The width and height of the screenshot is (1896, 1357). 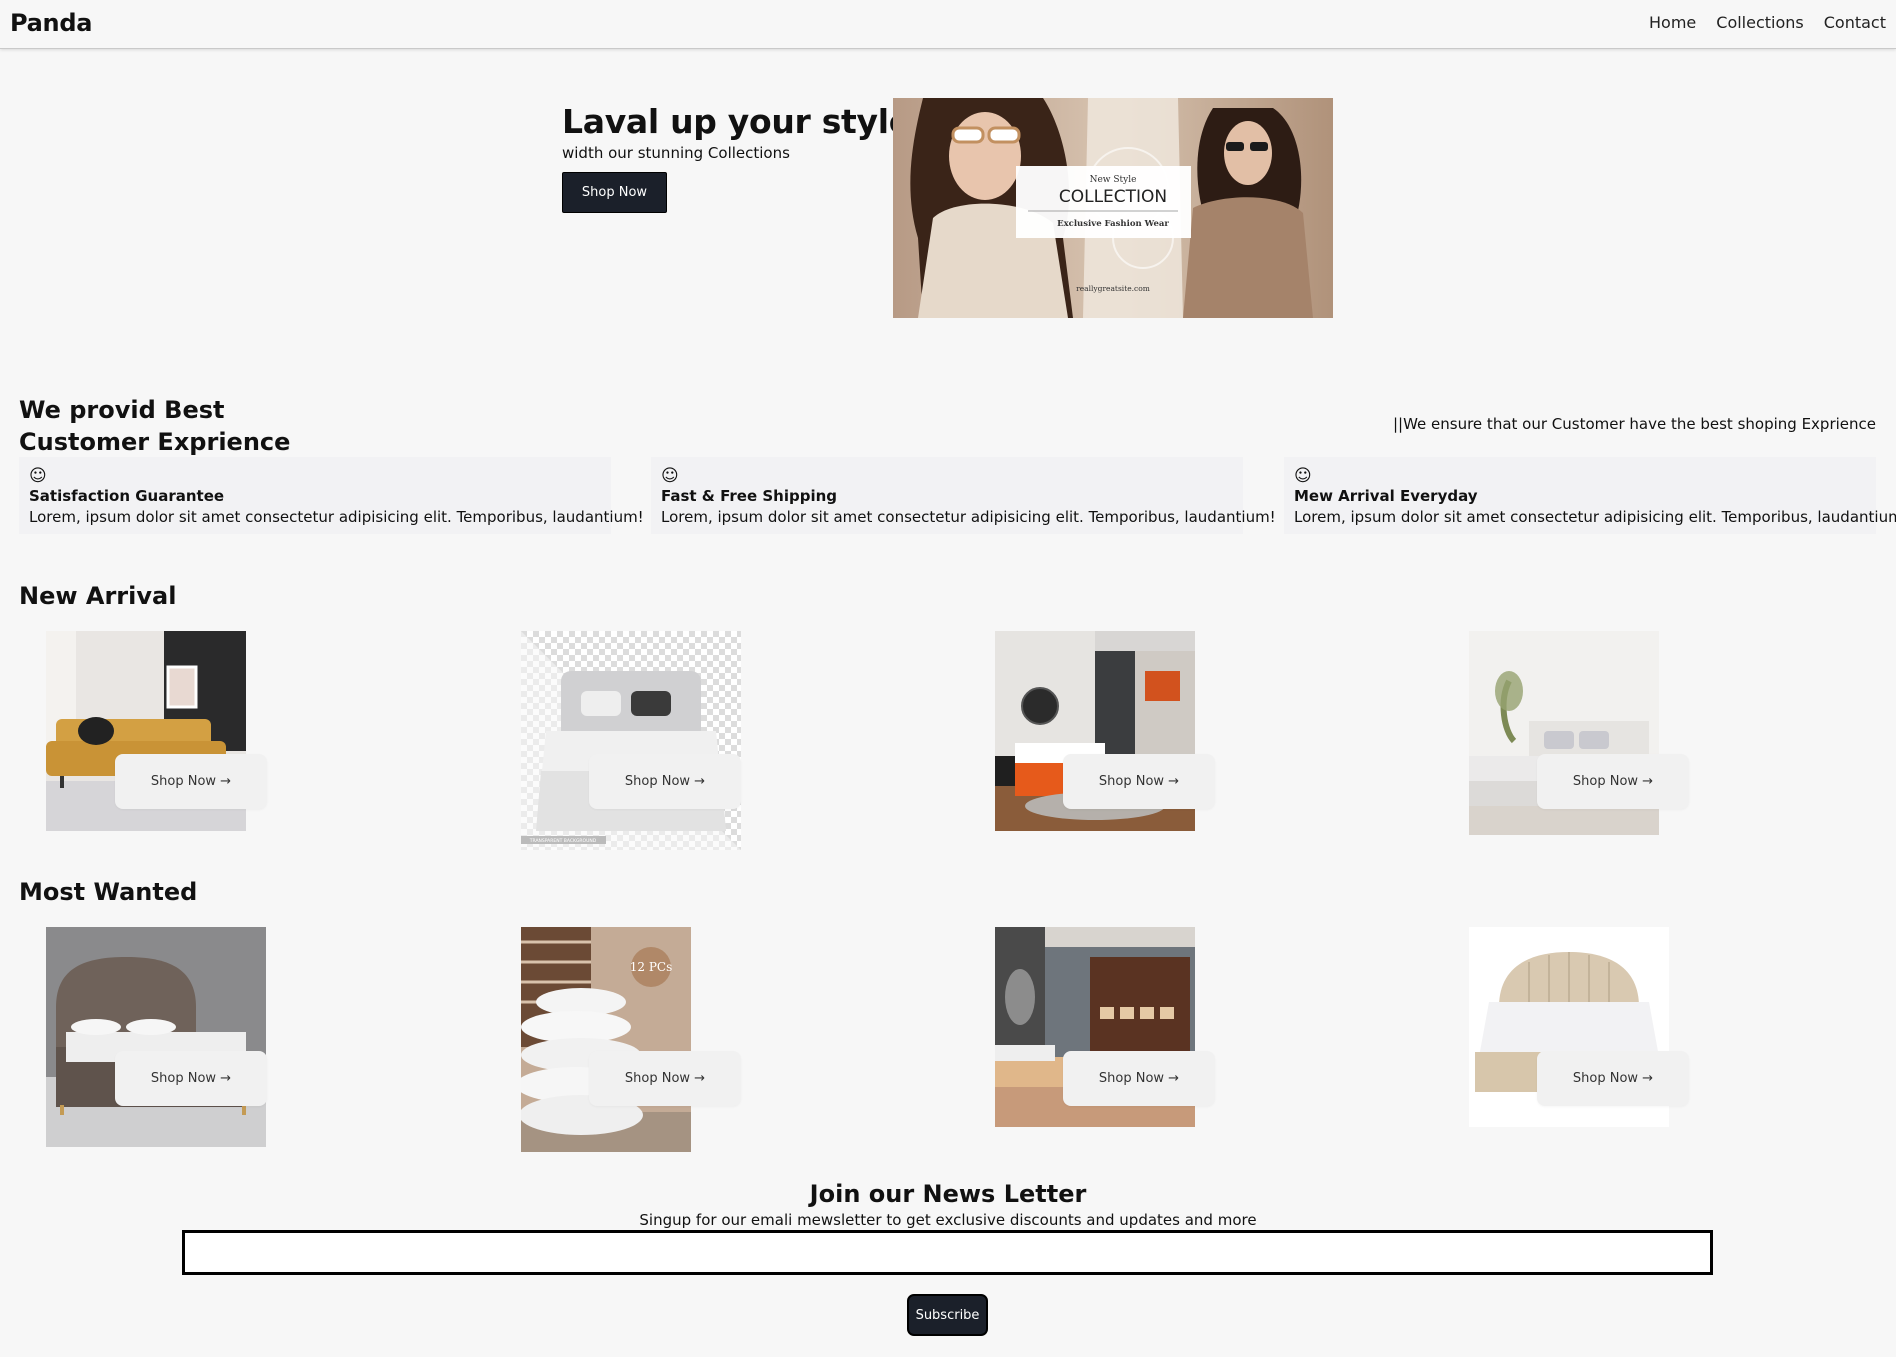 I want to click on newsletter-title: Join our News Letter, so click(x=948, y=1194).